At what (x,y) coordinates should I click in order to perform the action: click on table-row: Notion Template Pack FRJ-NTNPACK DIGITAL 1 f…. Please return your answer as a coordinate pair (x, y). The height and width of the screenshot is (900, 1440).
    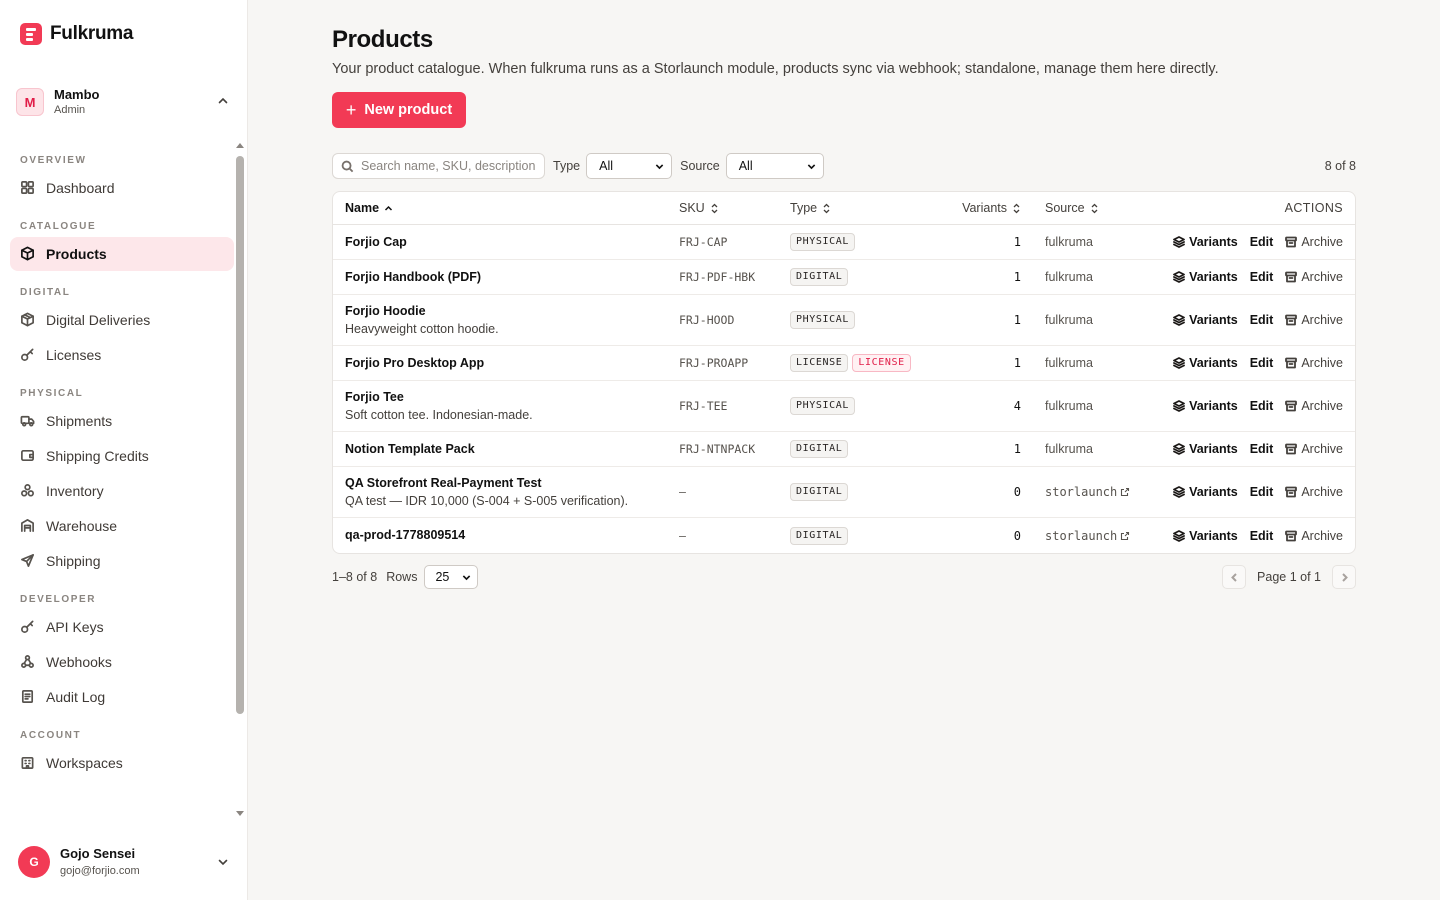
    Looking at the image, I should click on (844, 449).